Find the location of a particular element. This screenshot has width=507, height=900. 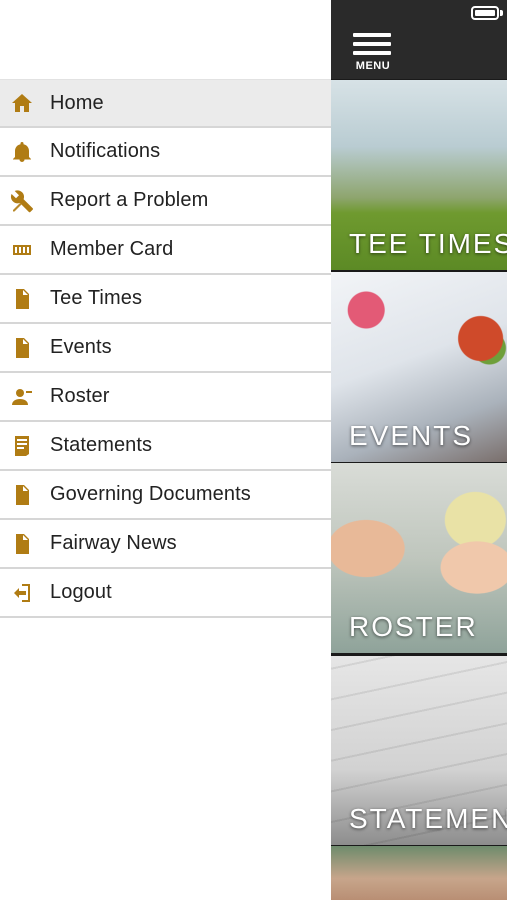

tile-tee-times: TEE TIMES is located at coordinates (419, 175).